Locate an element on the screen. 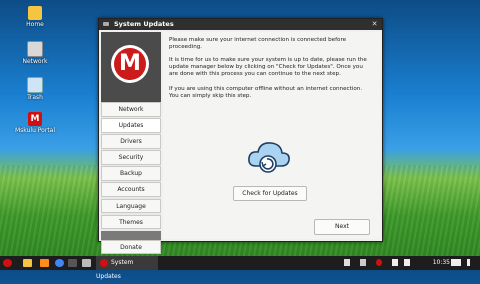  desktop-icon-label: Home is located at coordinates (35, 24).